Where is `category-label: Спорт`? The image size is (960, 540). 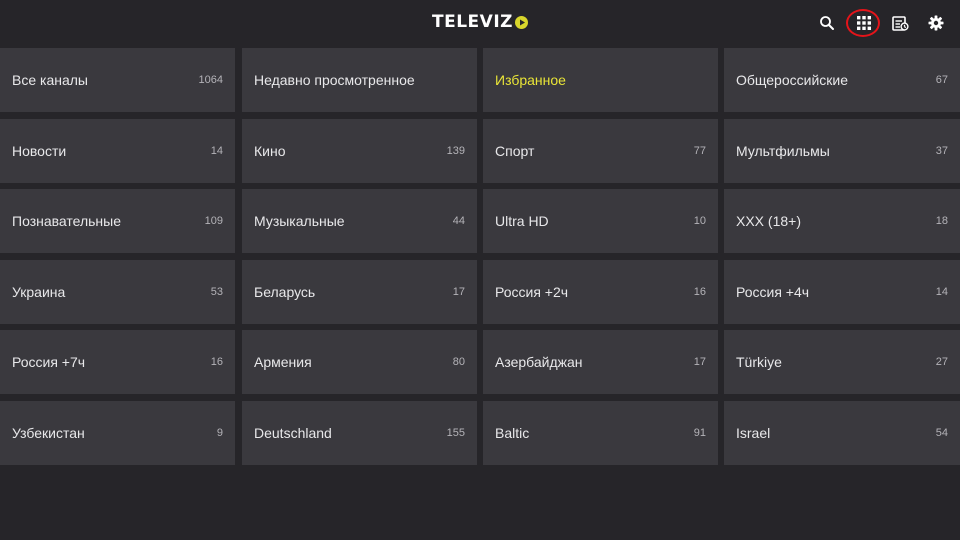
category-label: Спорт is located at coordinates (515, 151).